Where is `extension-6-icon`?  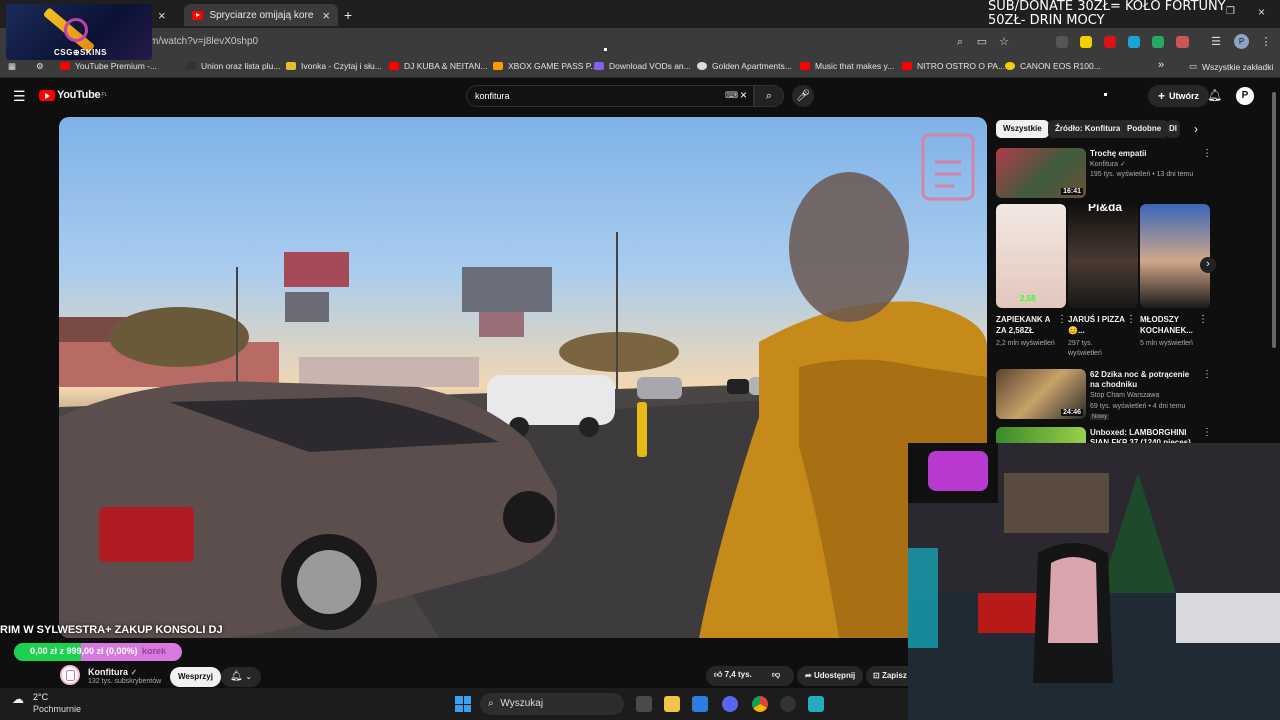
extension-6-icon is located at coordinates (1158, 42).